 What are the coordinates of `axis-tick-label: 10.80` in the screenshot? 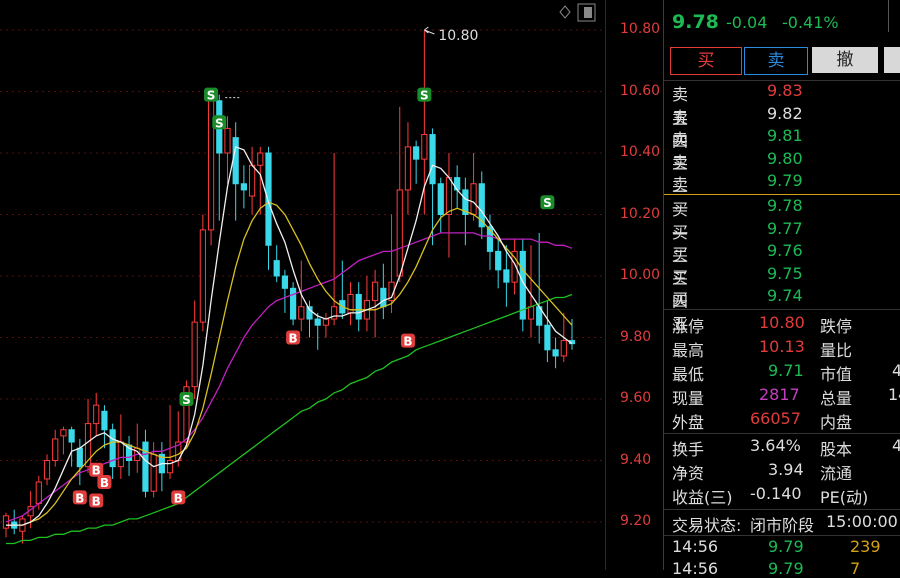 It's located at (640, 29).